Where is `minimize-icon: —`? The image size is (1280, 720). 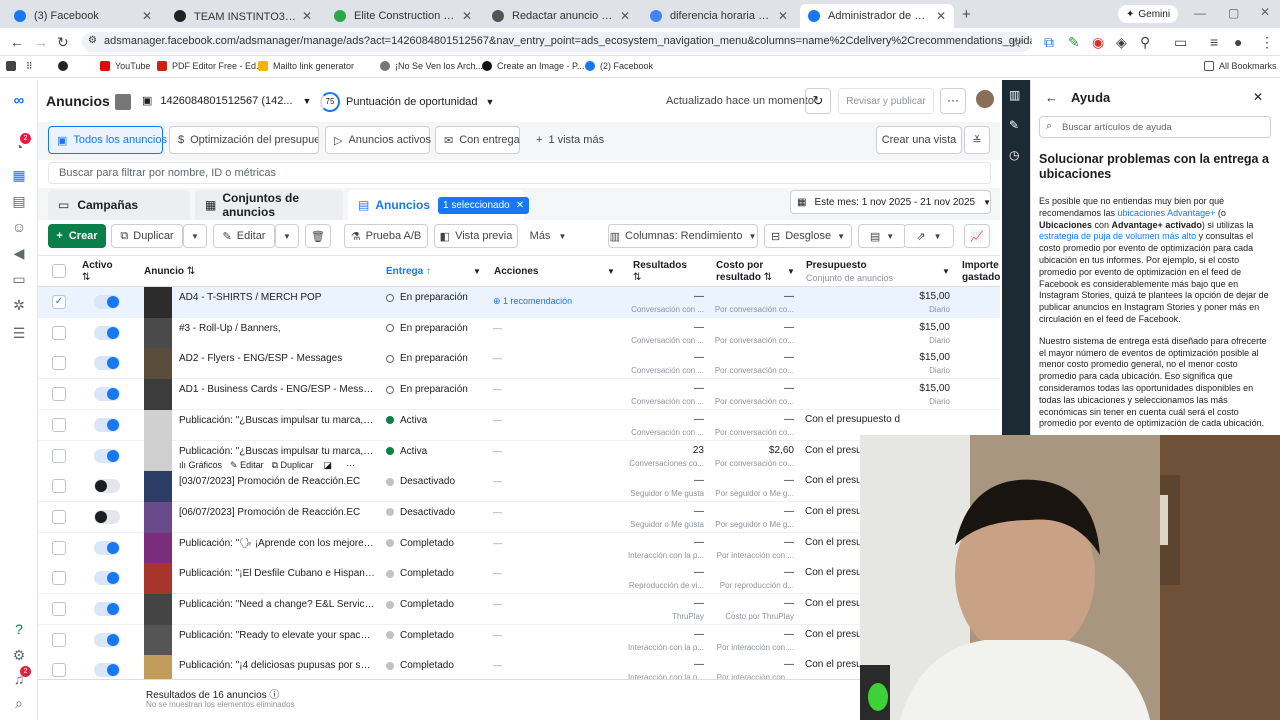
minimize-icon: — is located at coordinates (1200, 13).